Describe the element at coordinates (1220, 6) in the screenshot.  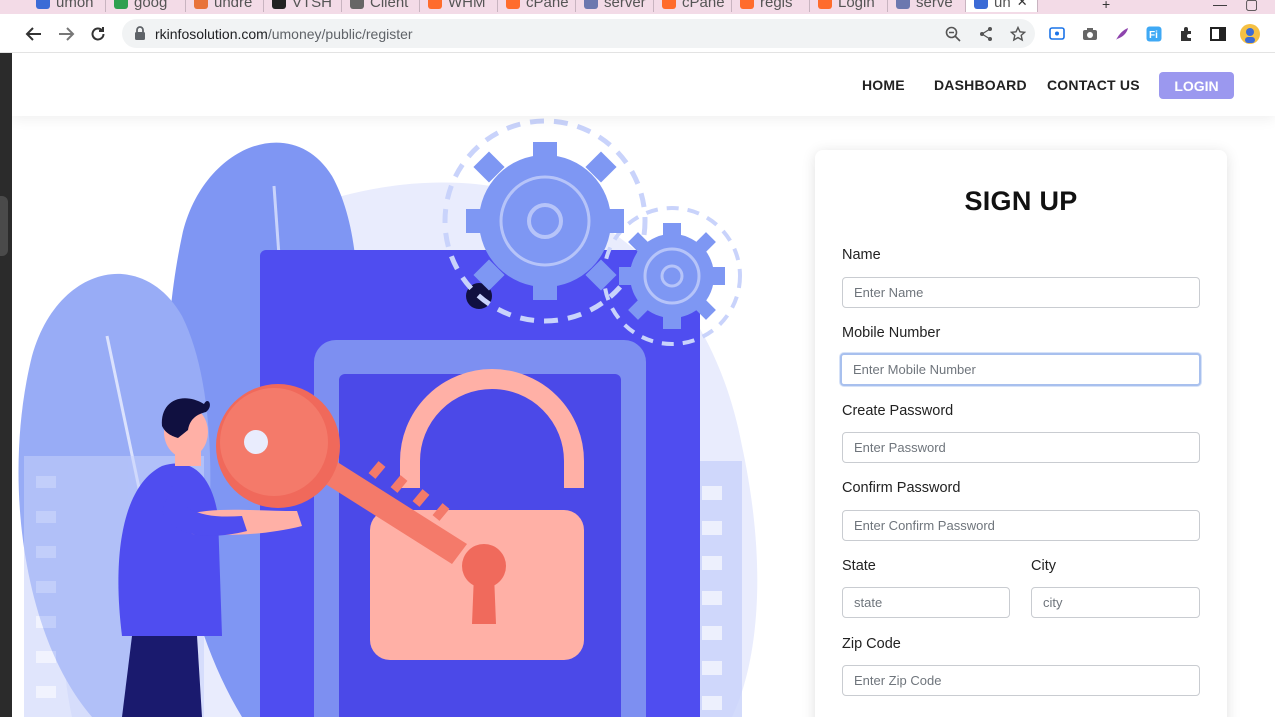
I see `minimize-icon: —` at that location.